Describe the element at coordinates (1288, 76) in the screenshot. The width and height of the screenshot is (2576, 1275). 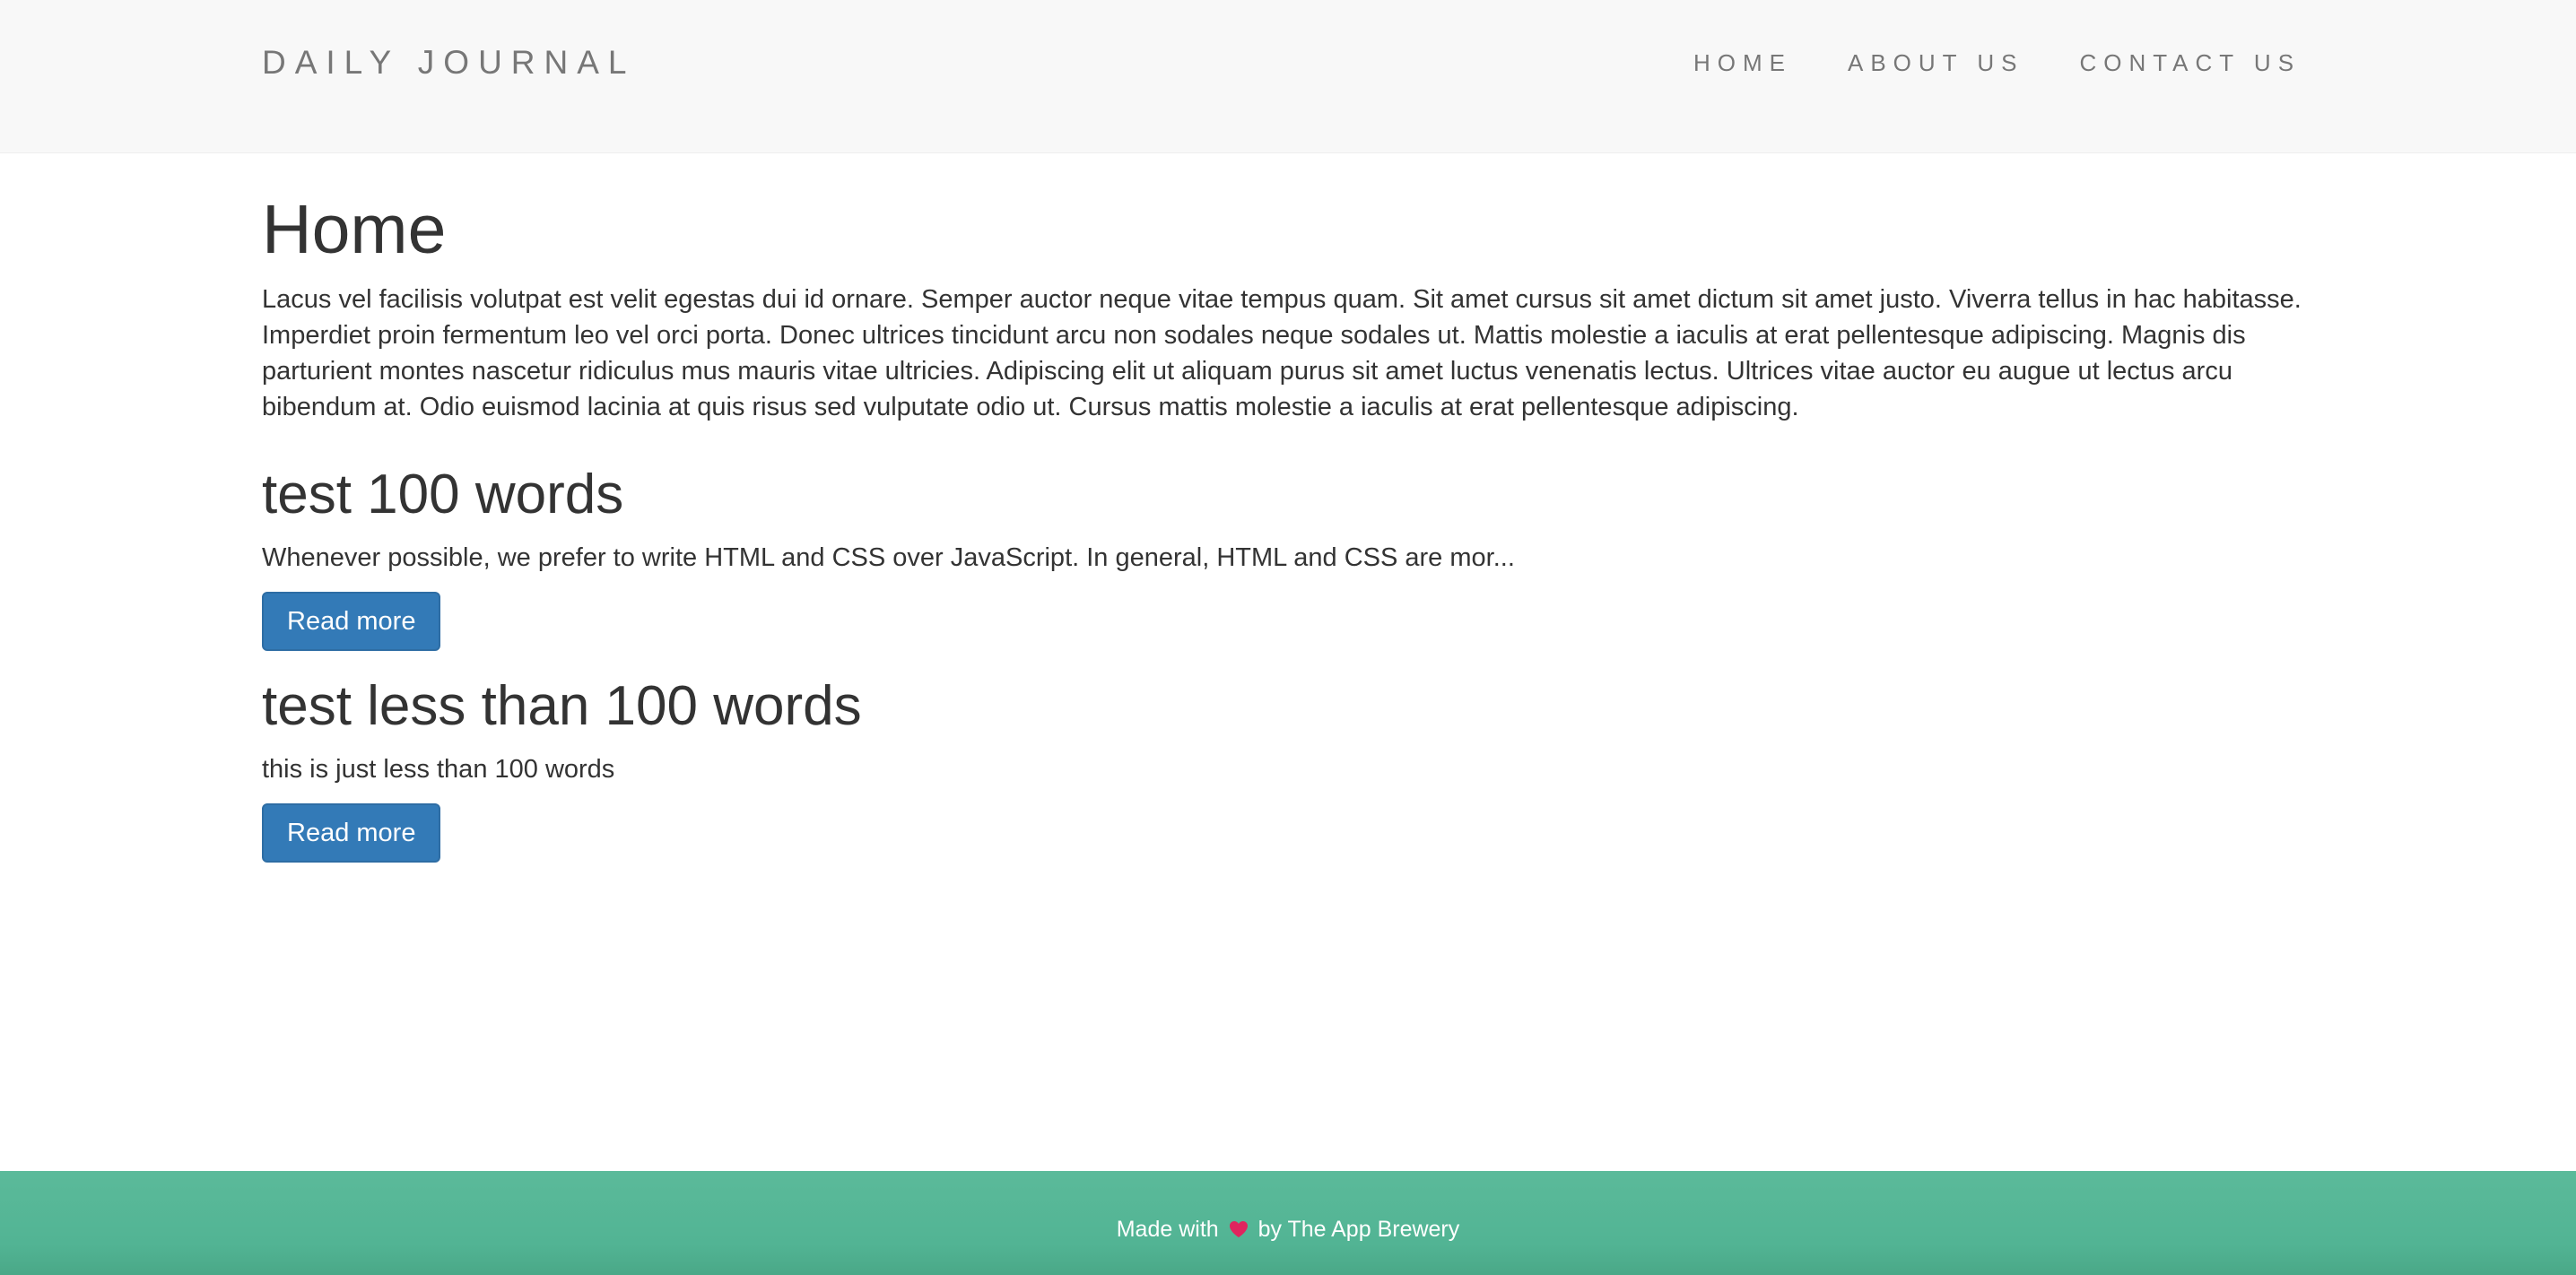
I see `navbar: DAILY JOURNAL HOME ABOUT US CONTACT US` at that location.